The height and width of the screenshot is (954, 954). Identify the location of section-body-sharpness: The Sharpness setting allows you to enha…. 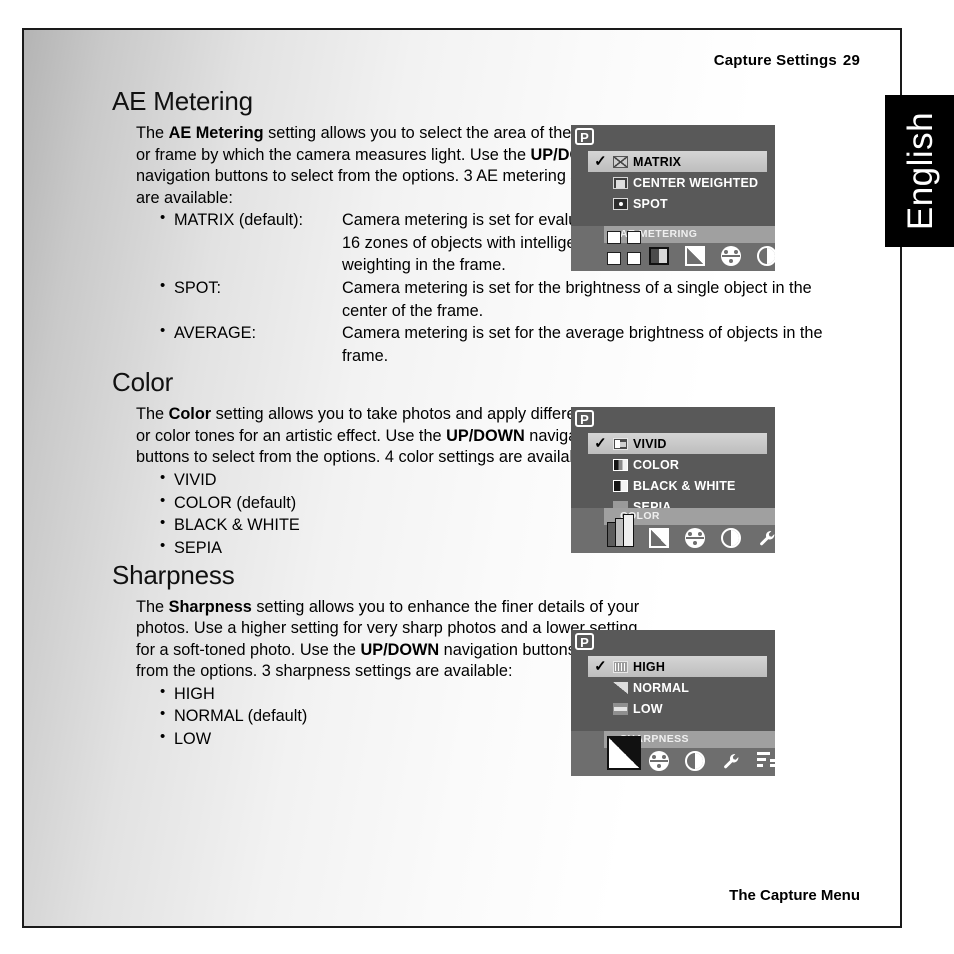
(388, 639).